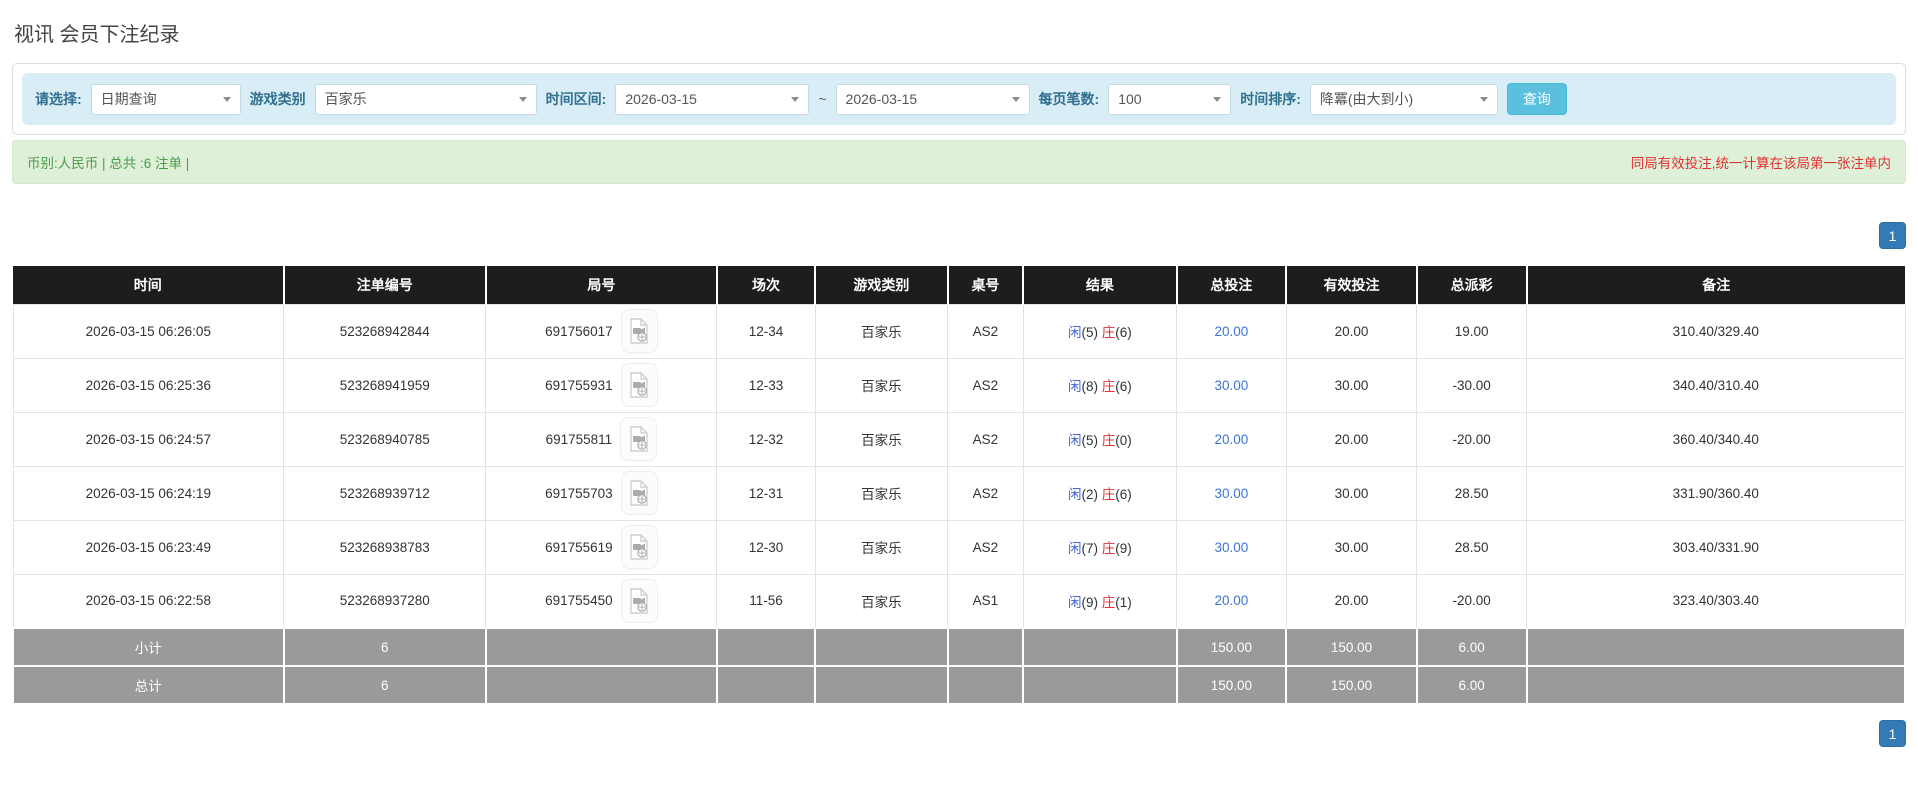 This screenshot has height=808, width=1918. What do you see at coordinates (1090, 386) in the screenshot?
I see `player-result-score: (8)` at bounding box center [1090, 386].